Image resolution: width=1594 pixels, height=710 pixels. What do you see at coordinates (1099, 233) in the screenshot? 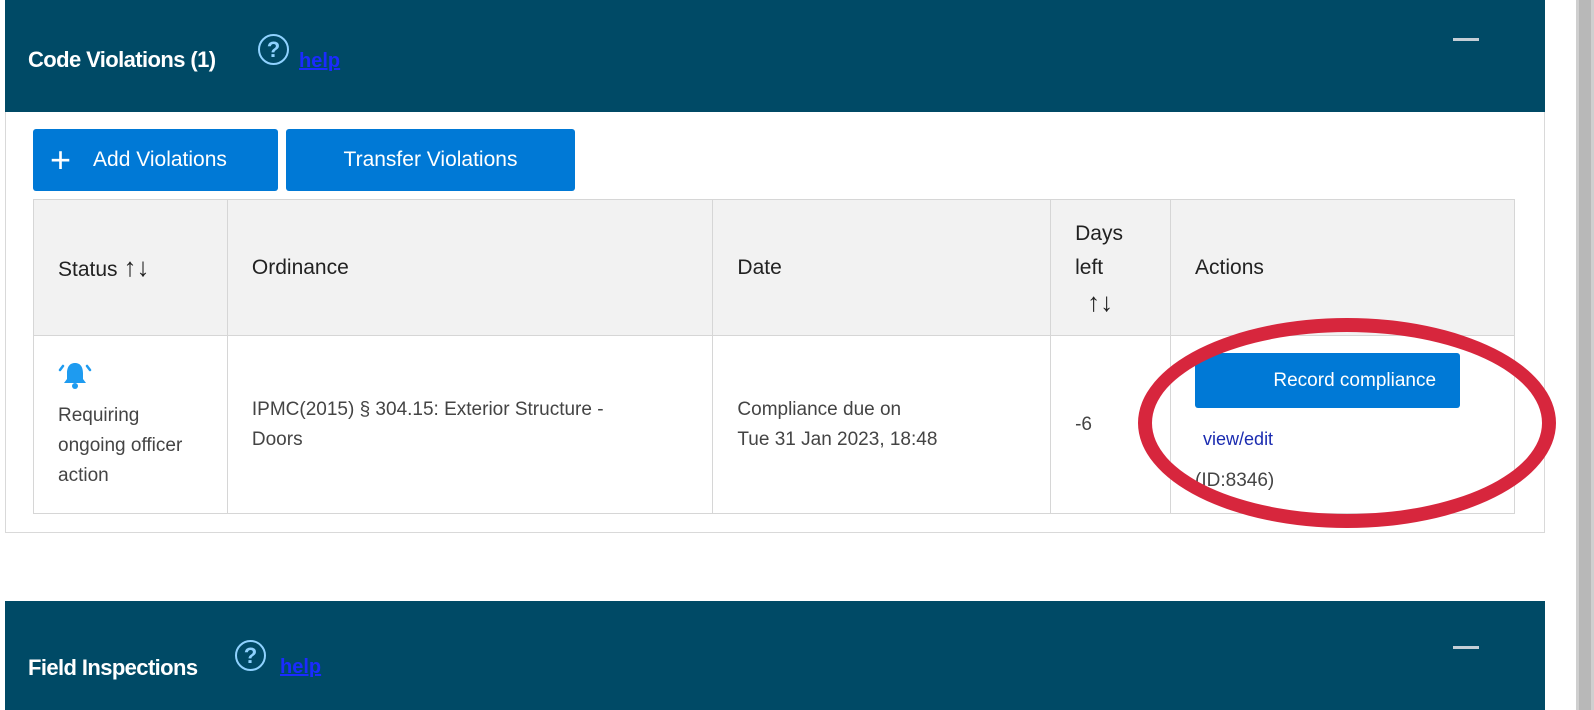
I see `days-left-header-line1: Days` at bounding box center [1099, 233].